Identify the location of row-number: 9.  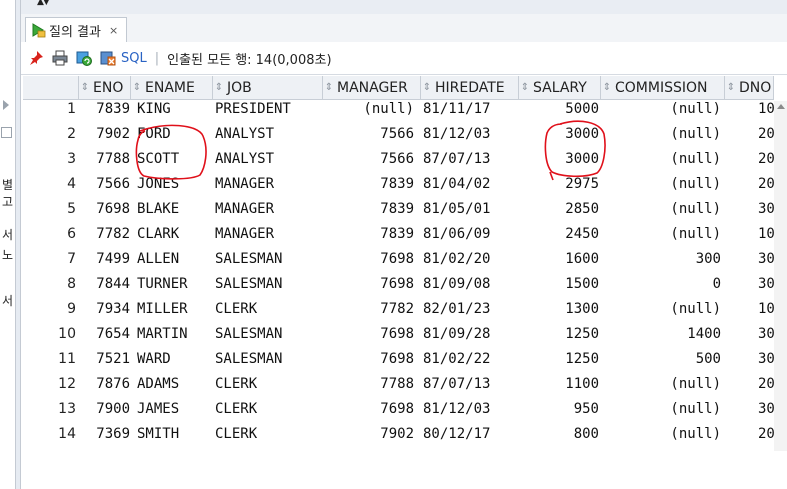
(49, 309).